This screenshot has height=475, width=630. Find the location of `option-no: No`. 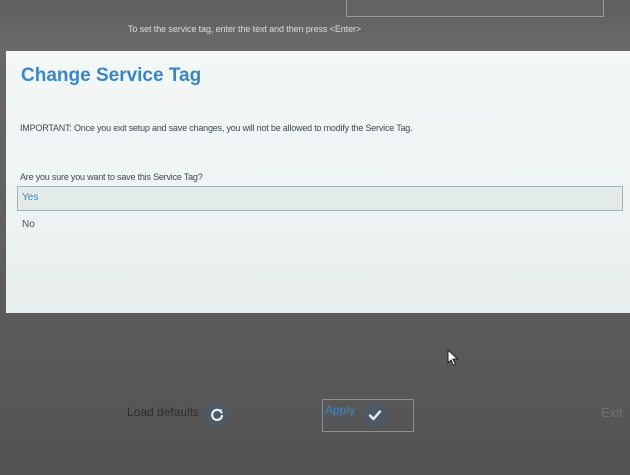

option-no: No is located at coordinates (320, 225).